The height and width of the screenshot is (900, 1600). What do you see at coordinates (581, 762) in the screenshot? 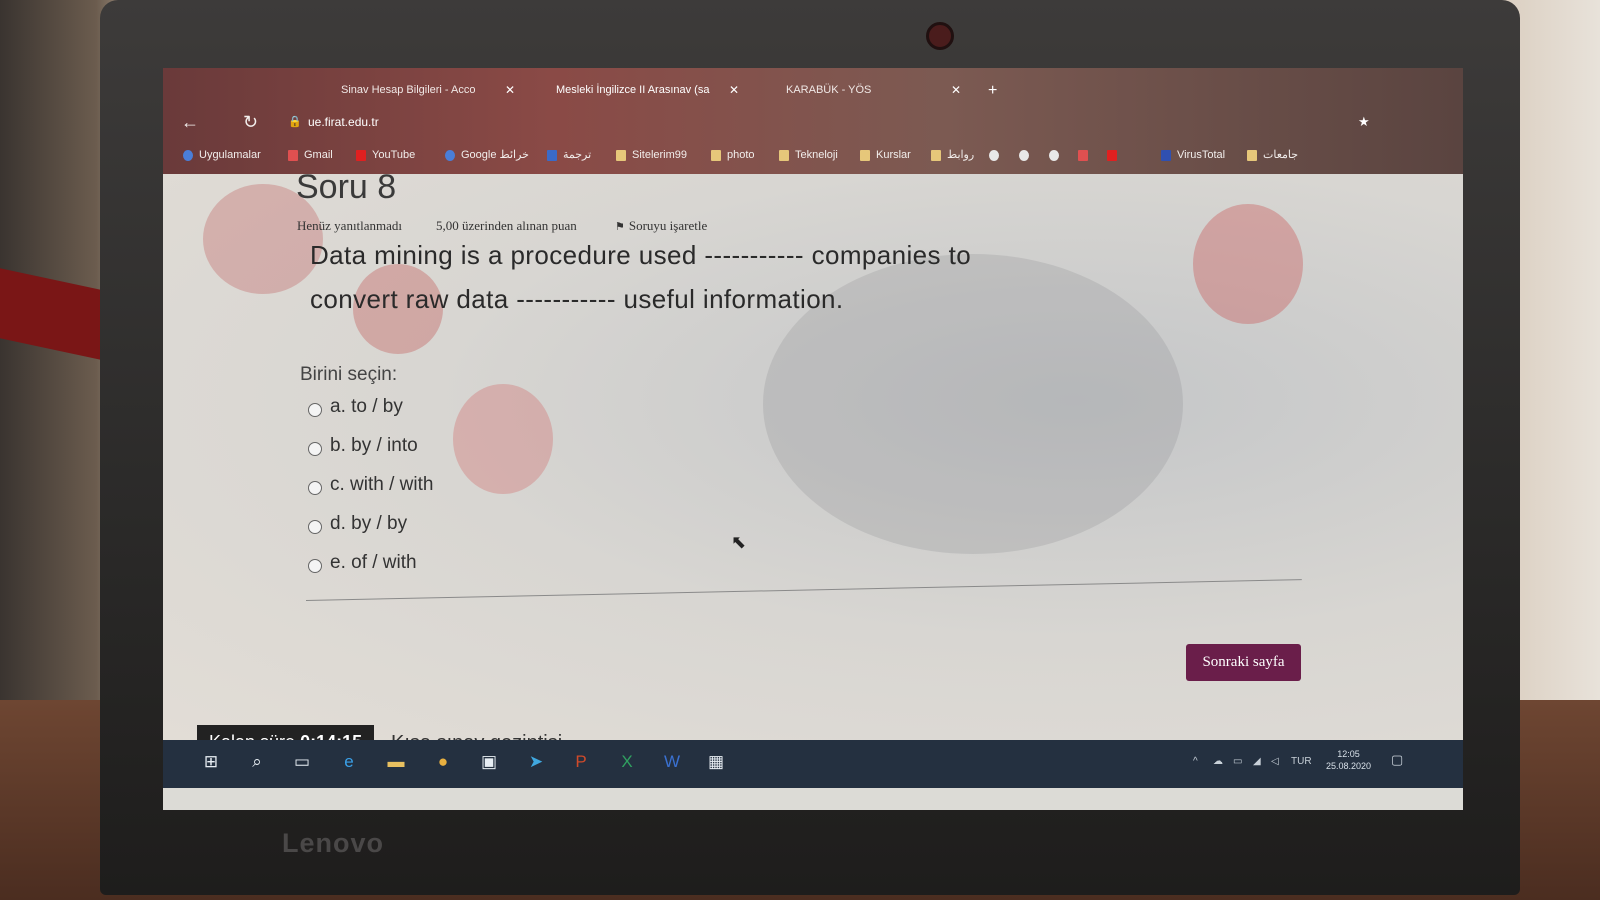
I see `powerpoint-icon: P` at bounding box center [581, 762].